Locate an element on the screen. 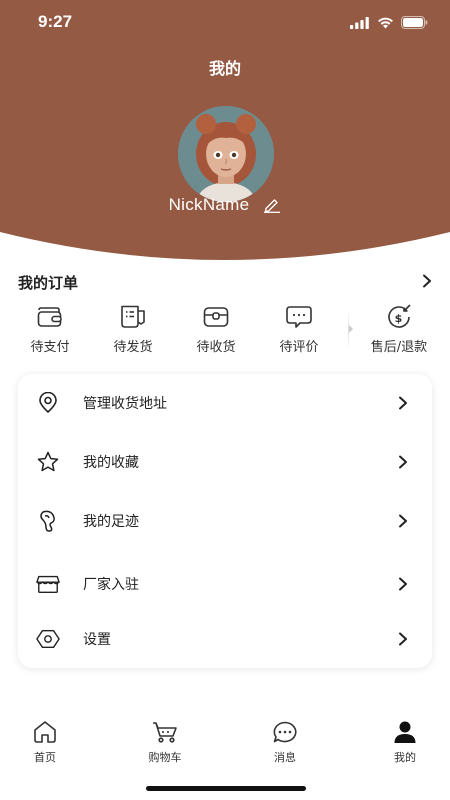 This screenshot has width=450, height=800. order-pending-payment: 待支付 is located at coordinates (50, 328).